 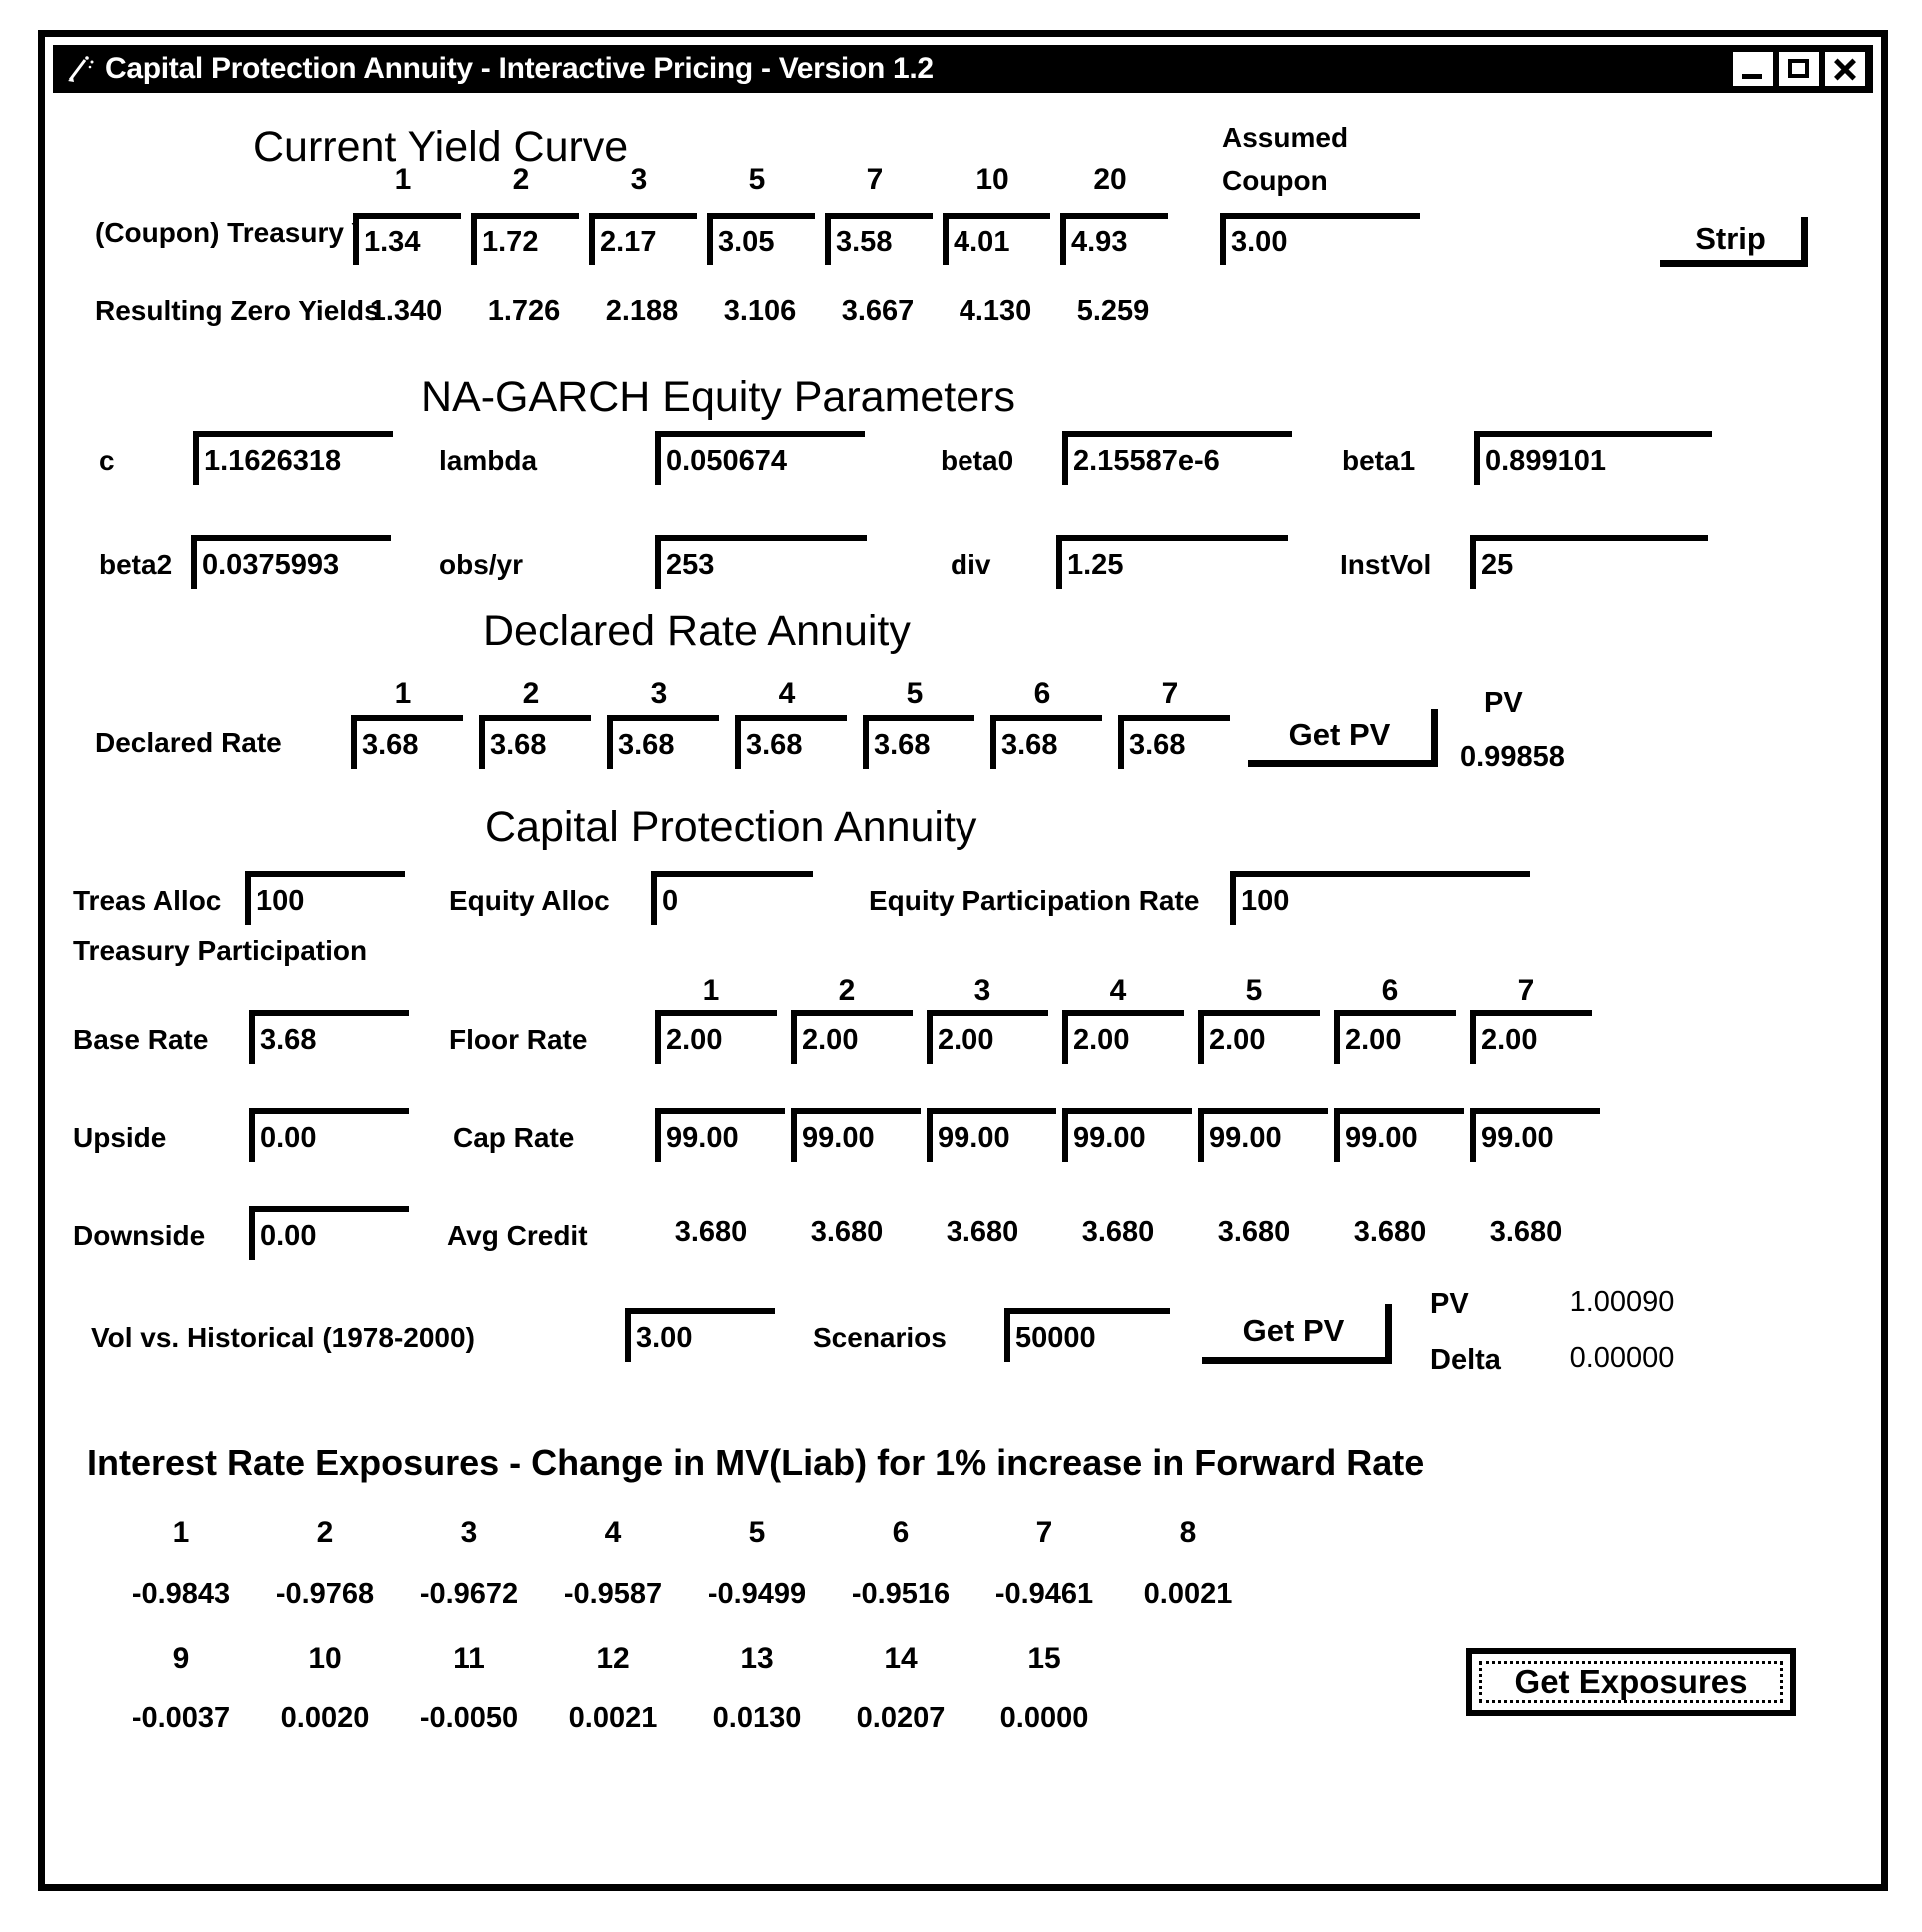 I want to click on vol-input: 3.00, so click(x=700, y=1335).